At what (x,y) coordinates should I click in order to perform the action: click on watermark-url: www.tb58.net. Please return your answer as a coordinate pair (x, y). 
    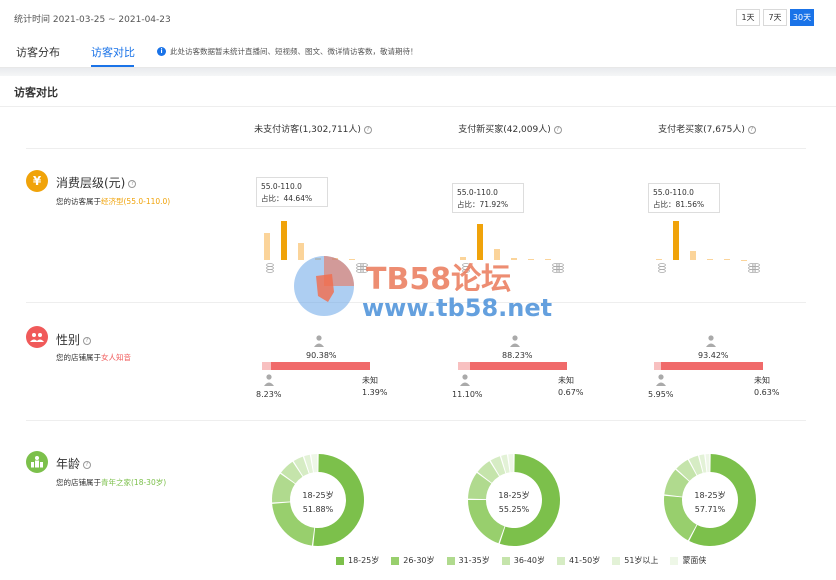
    Looking at the image, I should click on (457, 308).